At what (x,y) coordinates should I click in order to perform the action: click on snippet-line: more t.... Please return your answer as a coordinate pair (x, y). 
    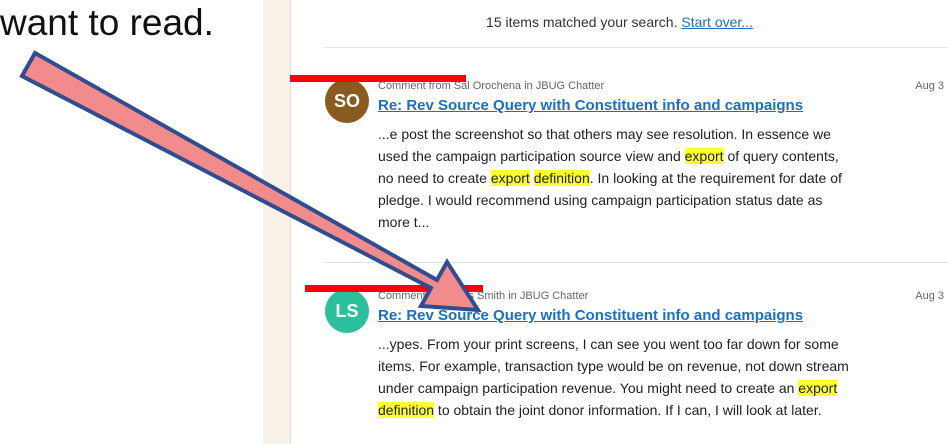
    Looking at the image, I should click on (404, 222).